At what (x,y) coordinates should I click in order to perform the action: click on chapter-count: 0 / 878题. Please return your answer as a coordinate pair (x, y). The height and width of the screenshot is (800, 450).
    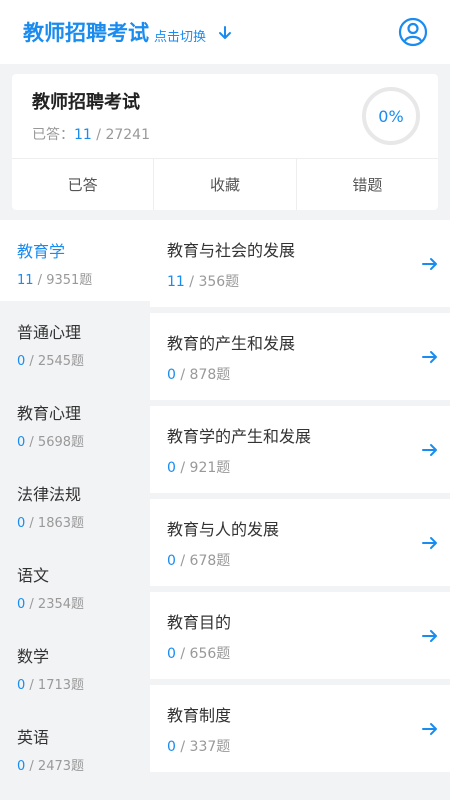
    Looking at the image, I should click on (199, 374).